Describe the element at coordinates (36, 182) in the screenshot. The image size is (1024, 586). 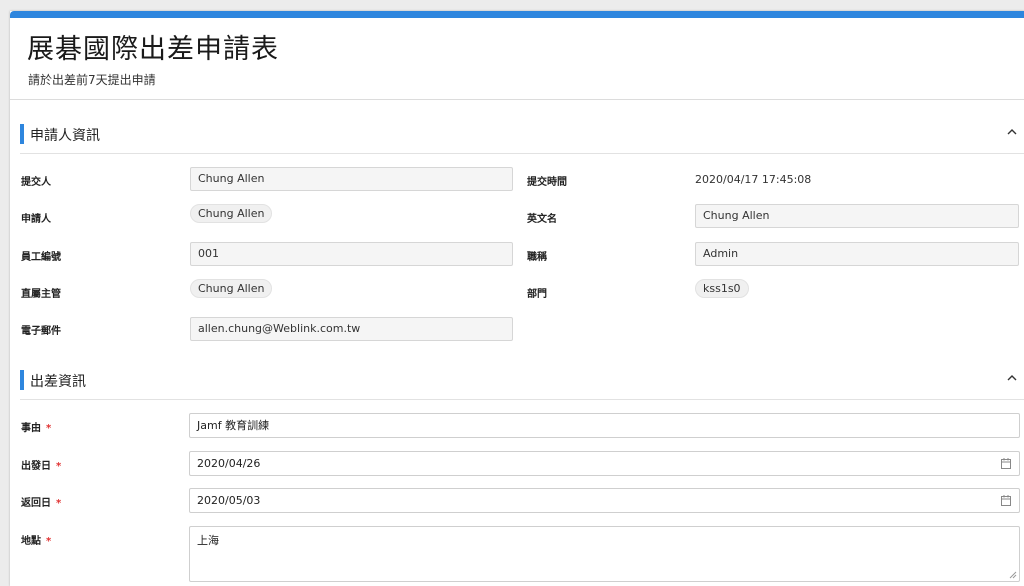
I see `label-submitter: 提交人` at that location.